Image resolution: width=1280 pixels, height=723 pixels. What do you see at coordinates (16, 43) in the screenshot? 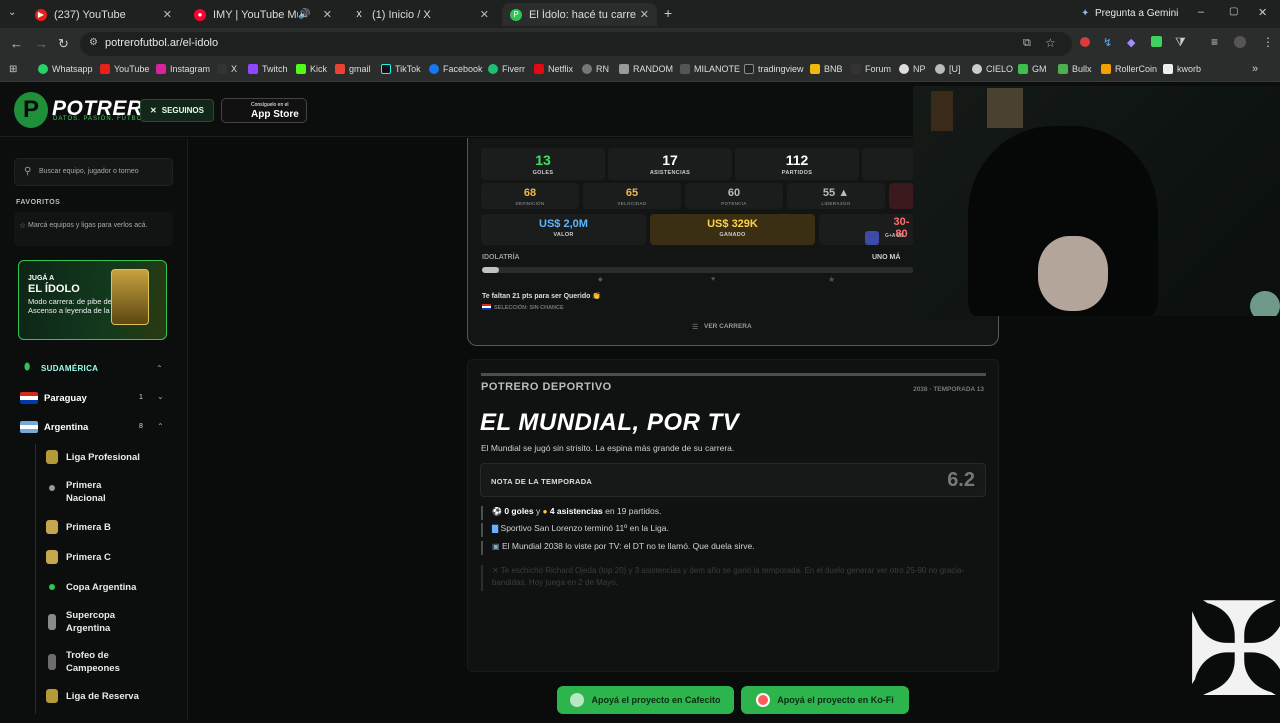
I see `back-icon: ←` at bounding box center [16, 43].